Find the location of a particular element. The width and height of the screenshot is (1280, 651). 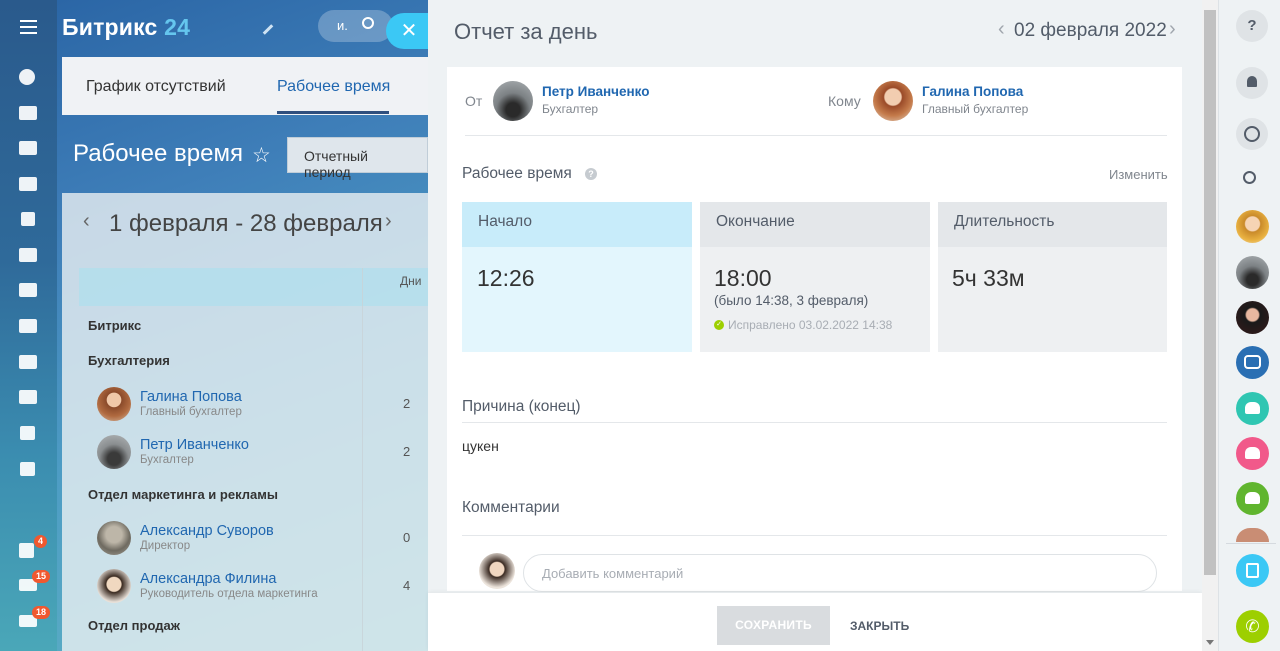

save-button: СОХРАНИТЬ is located at coordinates (773, 625).